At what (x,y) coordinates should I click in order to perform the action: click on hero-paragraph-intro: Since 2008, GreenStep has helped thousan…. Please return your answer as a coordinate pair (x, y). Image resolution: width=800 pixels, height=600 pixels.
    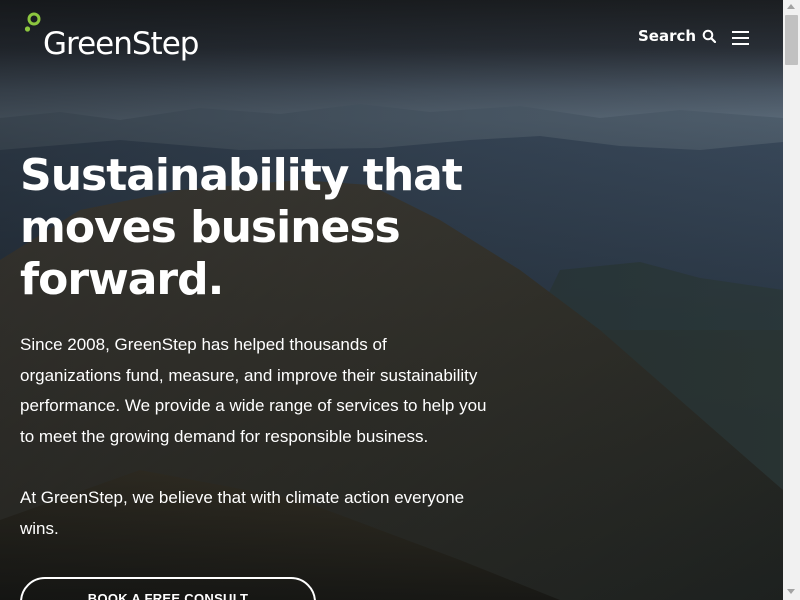
    Looking at the image, I should click on (253, 390).